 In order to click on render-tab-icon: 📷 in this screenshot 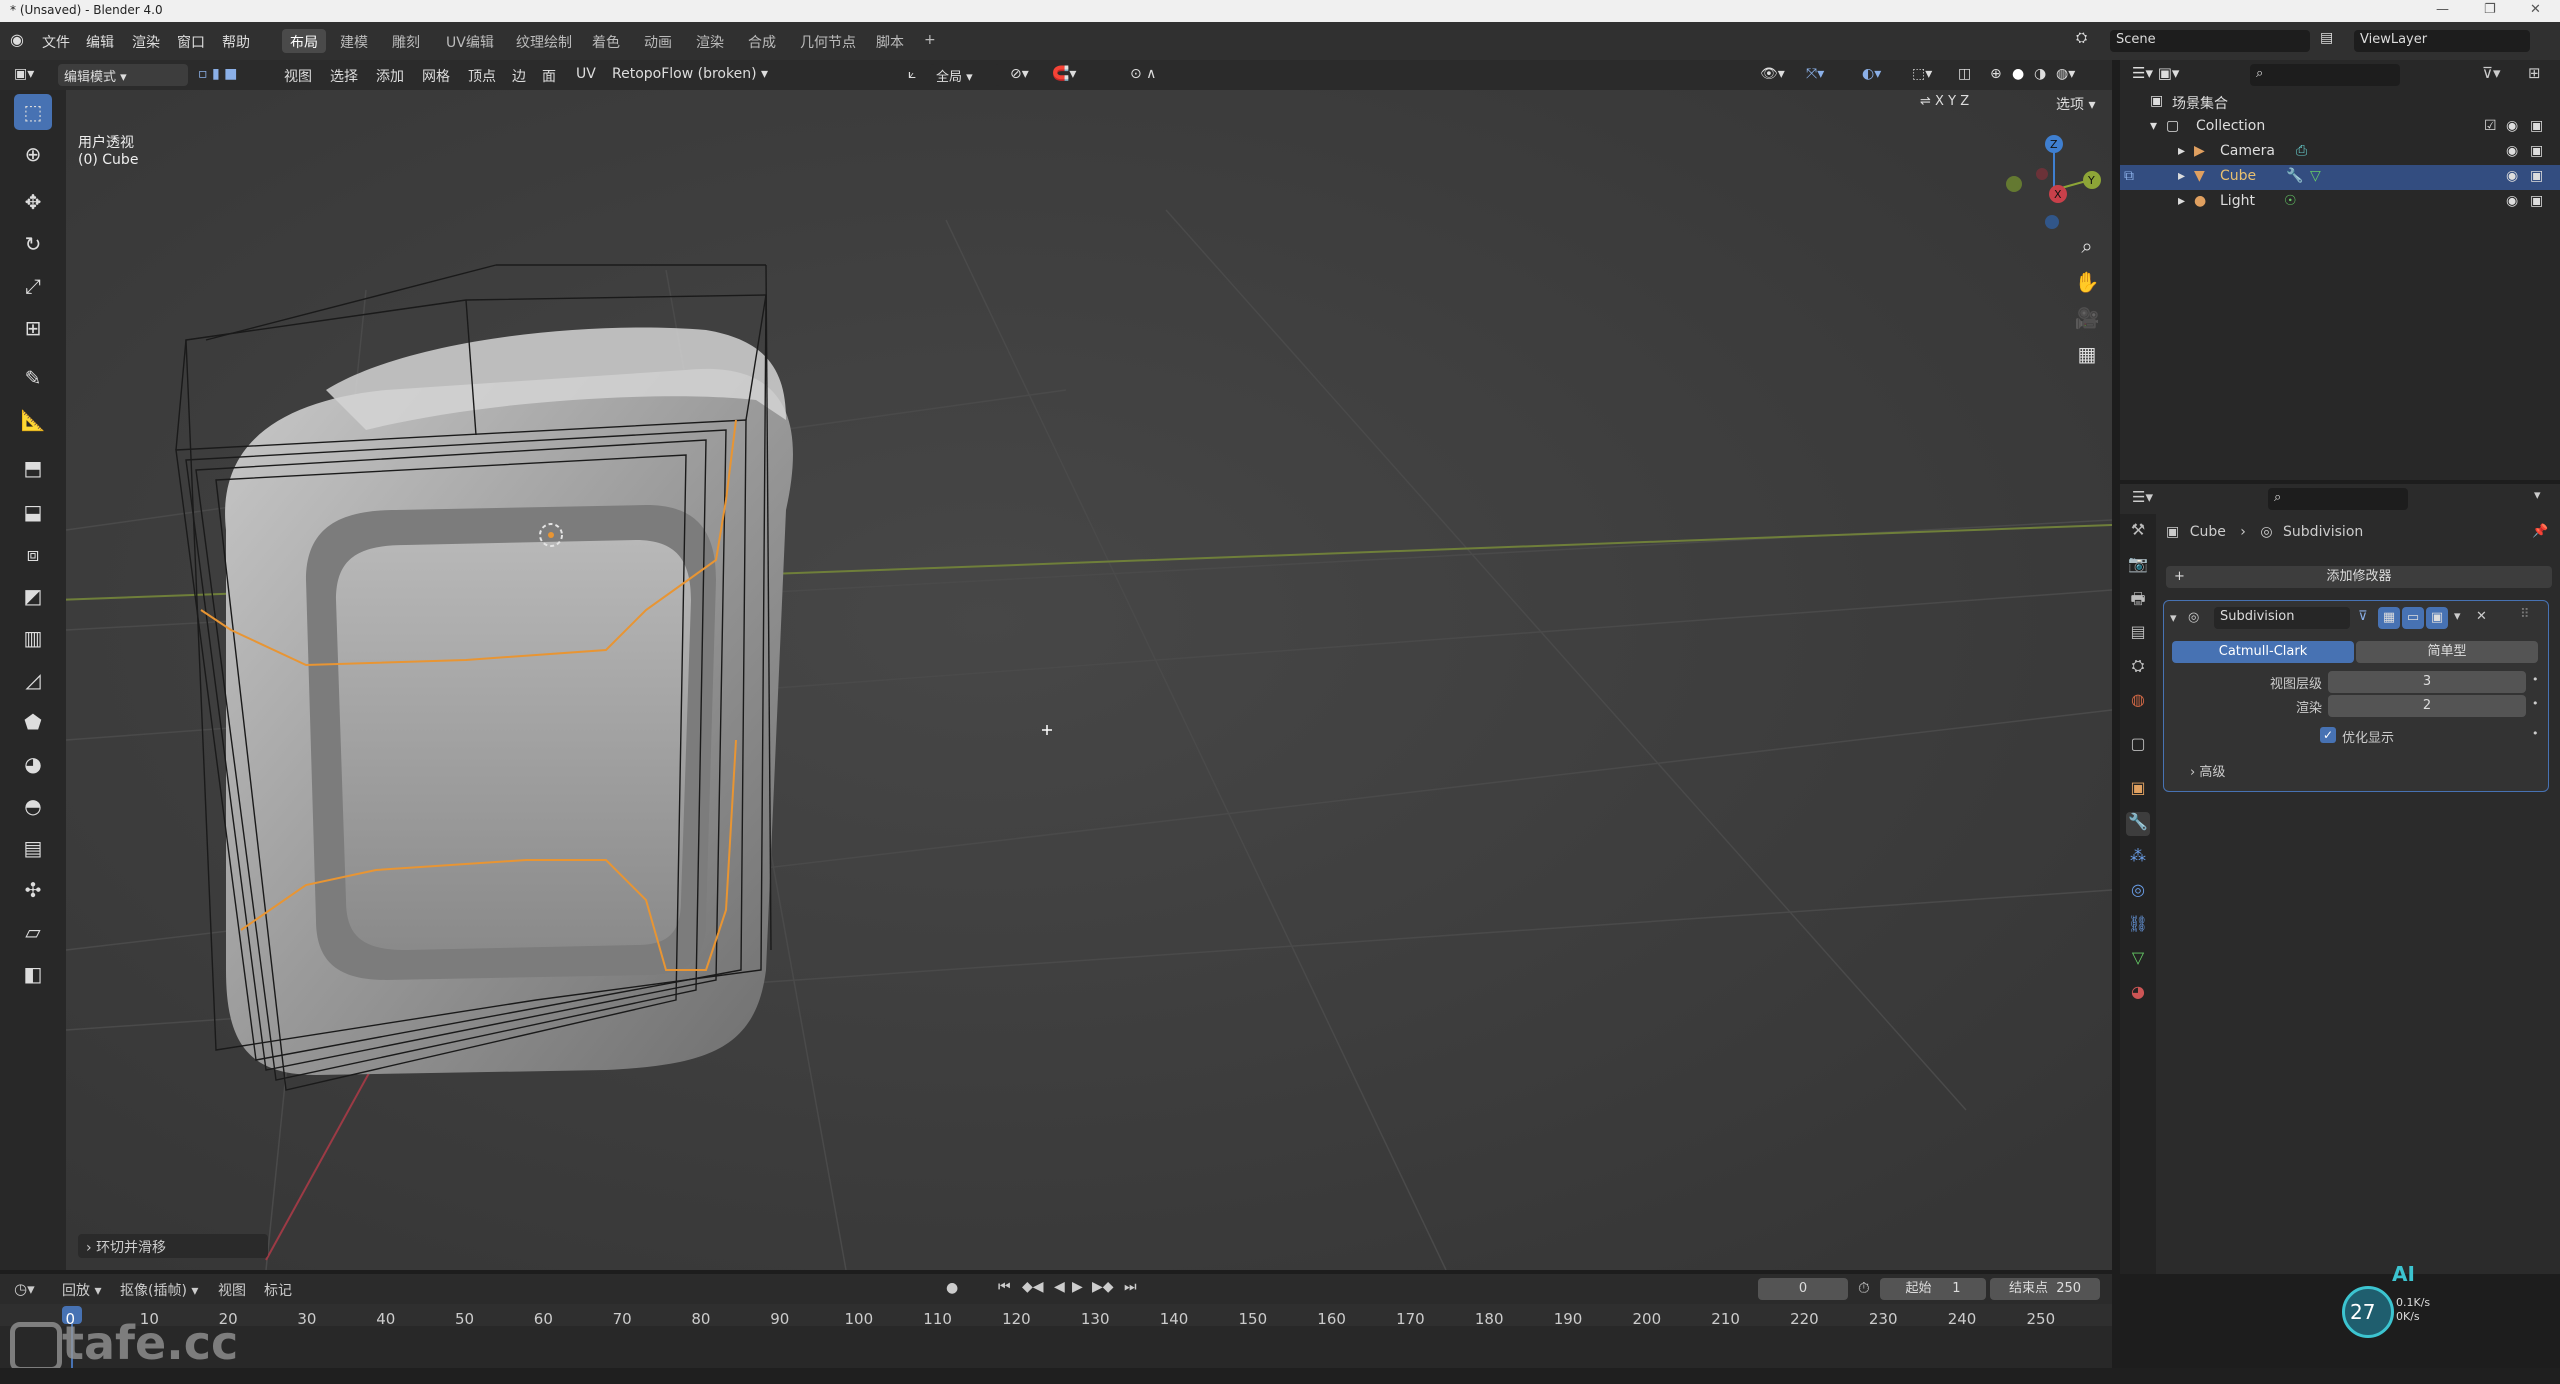, I will do `click(2138, 566)`.